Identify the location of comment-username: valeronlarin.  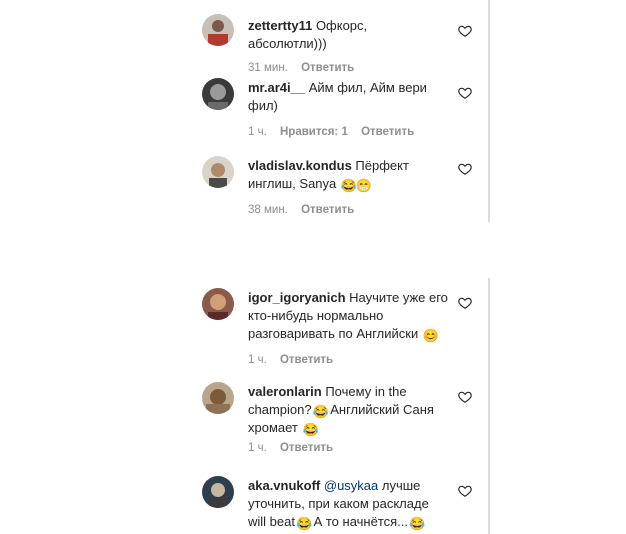
(285, 391).